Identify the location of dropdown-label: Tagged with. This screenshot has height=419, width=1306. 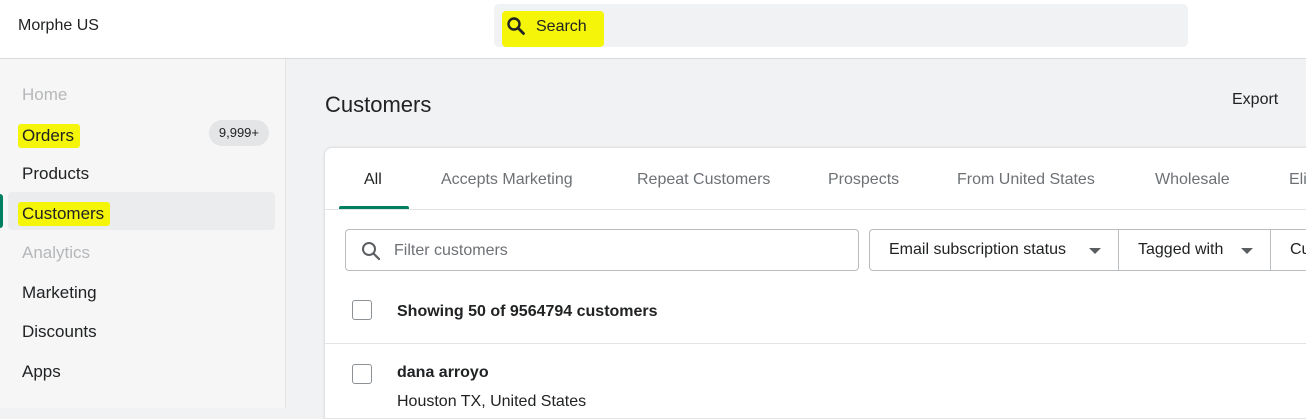
(1181, 249).